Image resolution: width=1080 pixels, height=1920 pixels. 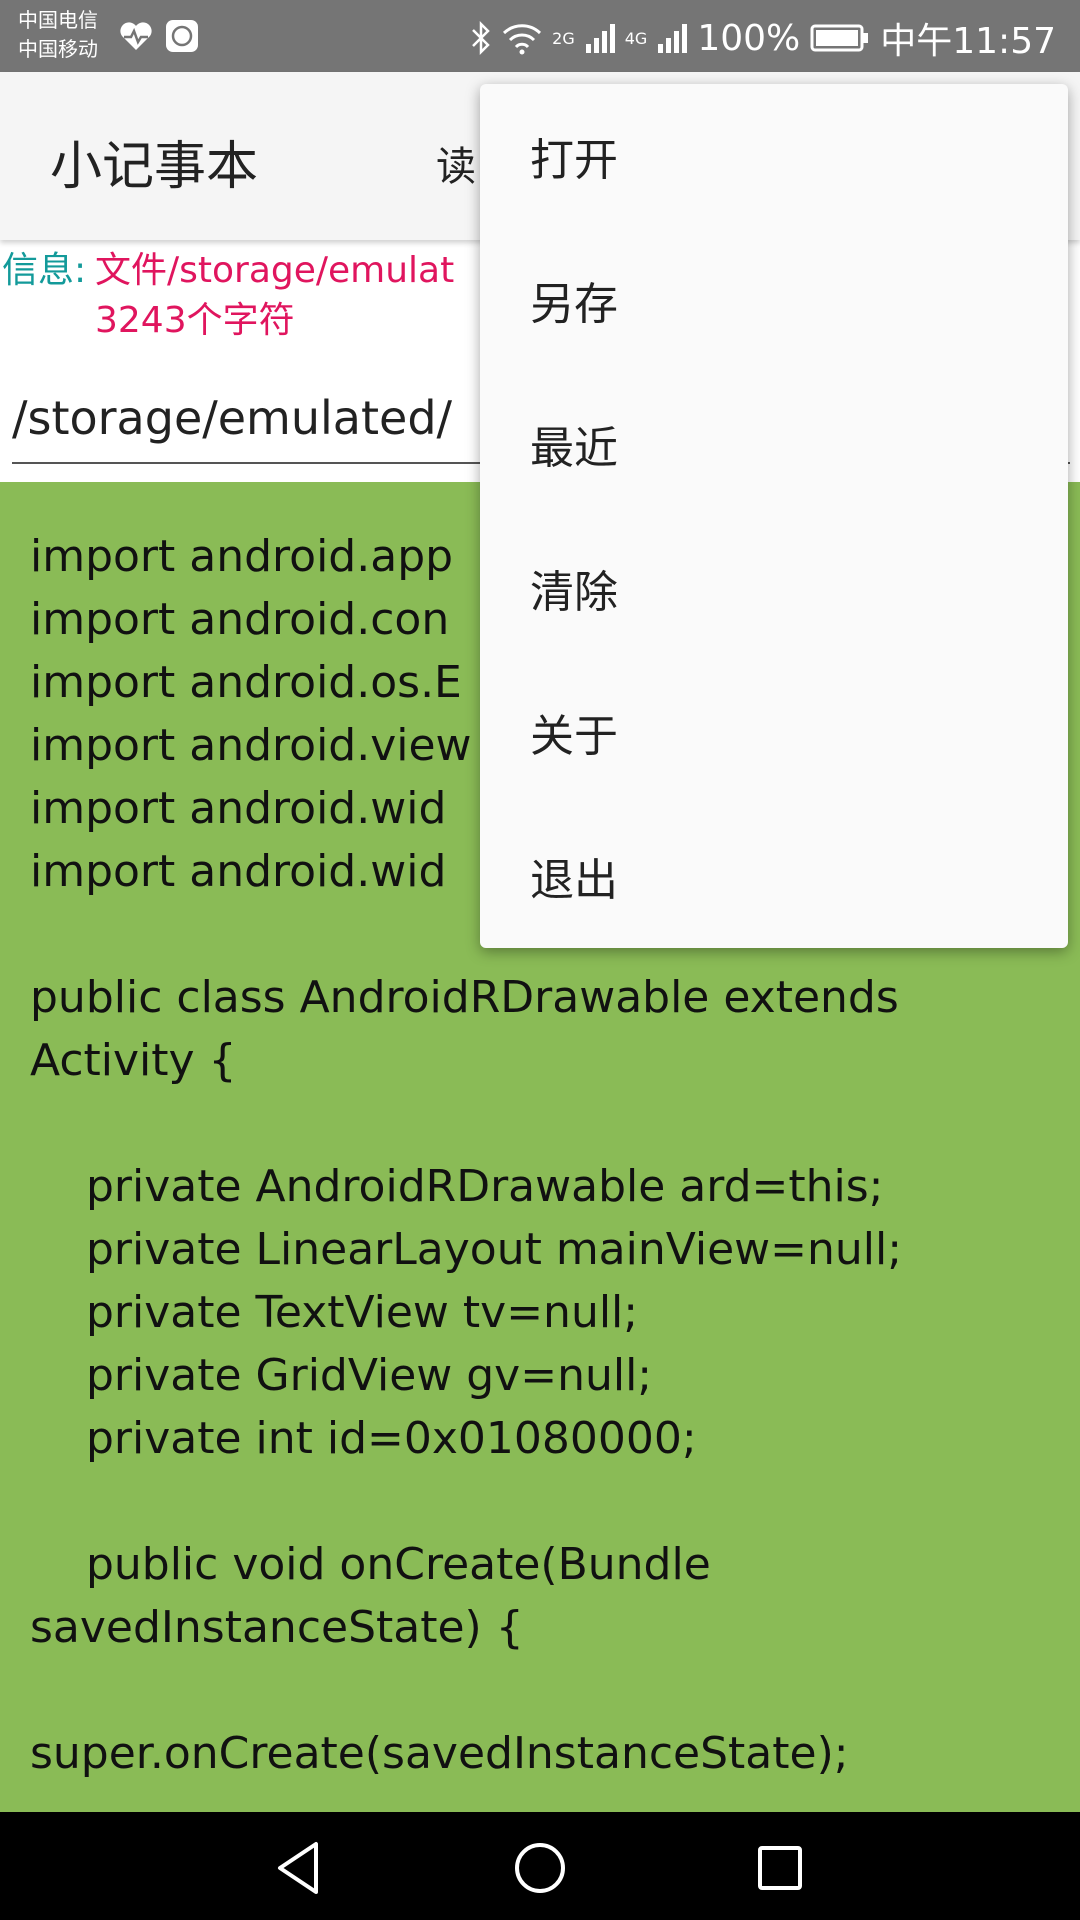 What do you see at coordinates (774, 732) in the screenshot?
I see `menu-item-about: 关于` at bounding box center [774, 732].